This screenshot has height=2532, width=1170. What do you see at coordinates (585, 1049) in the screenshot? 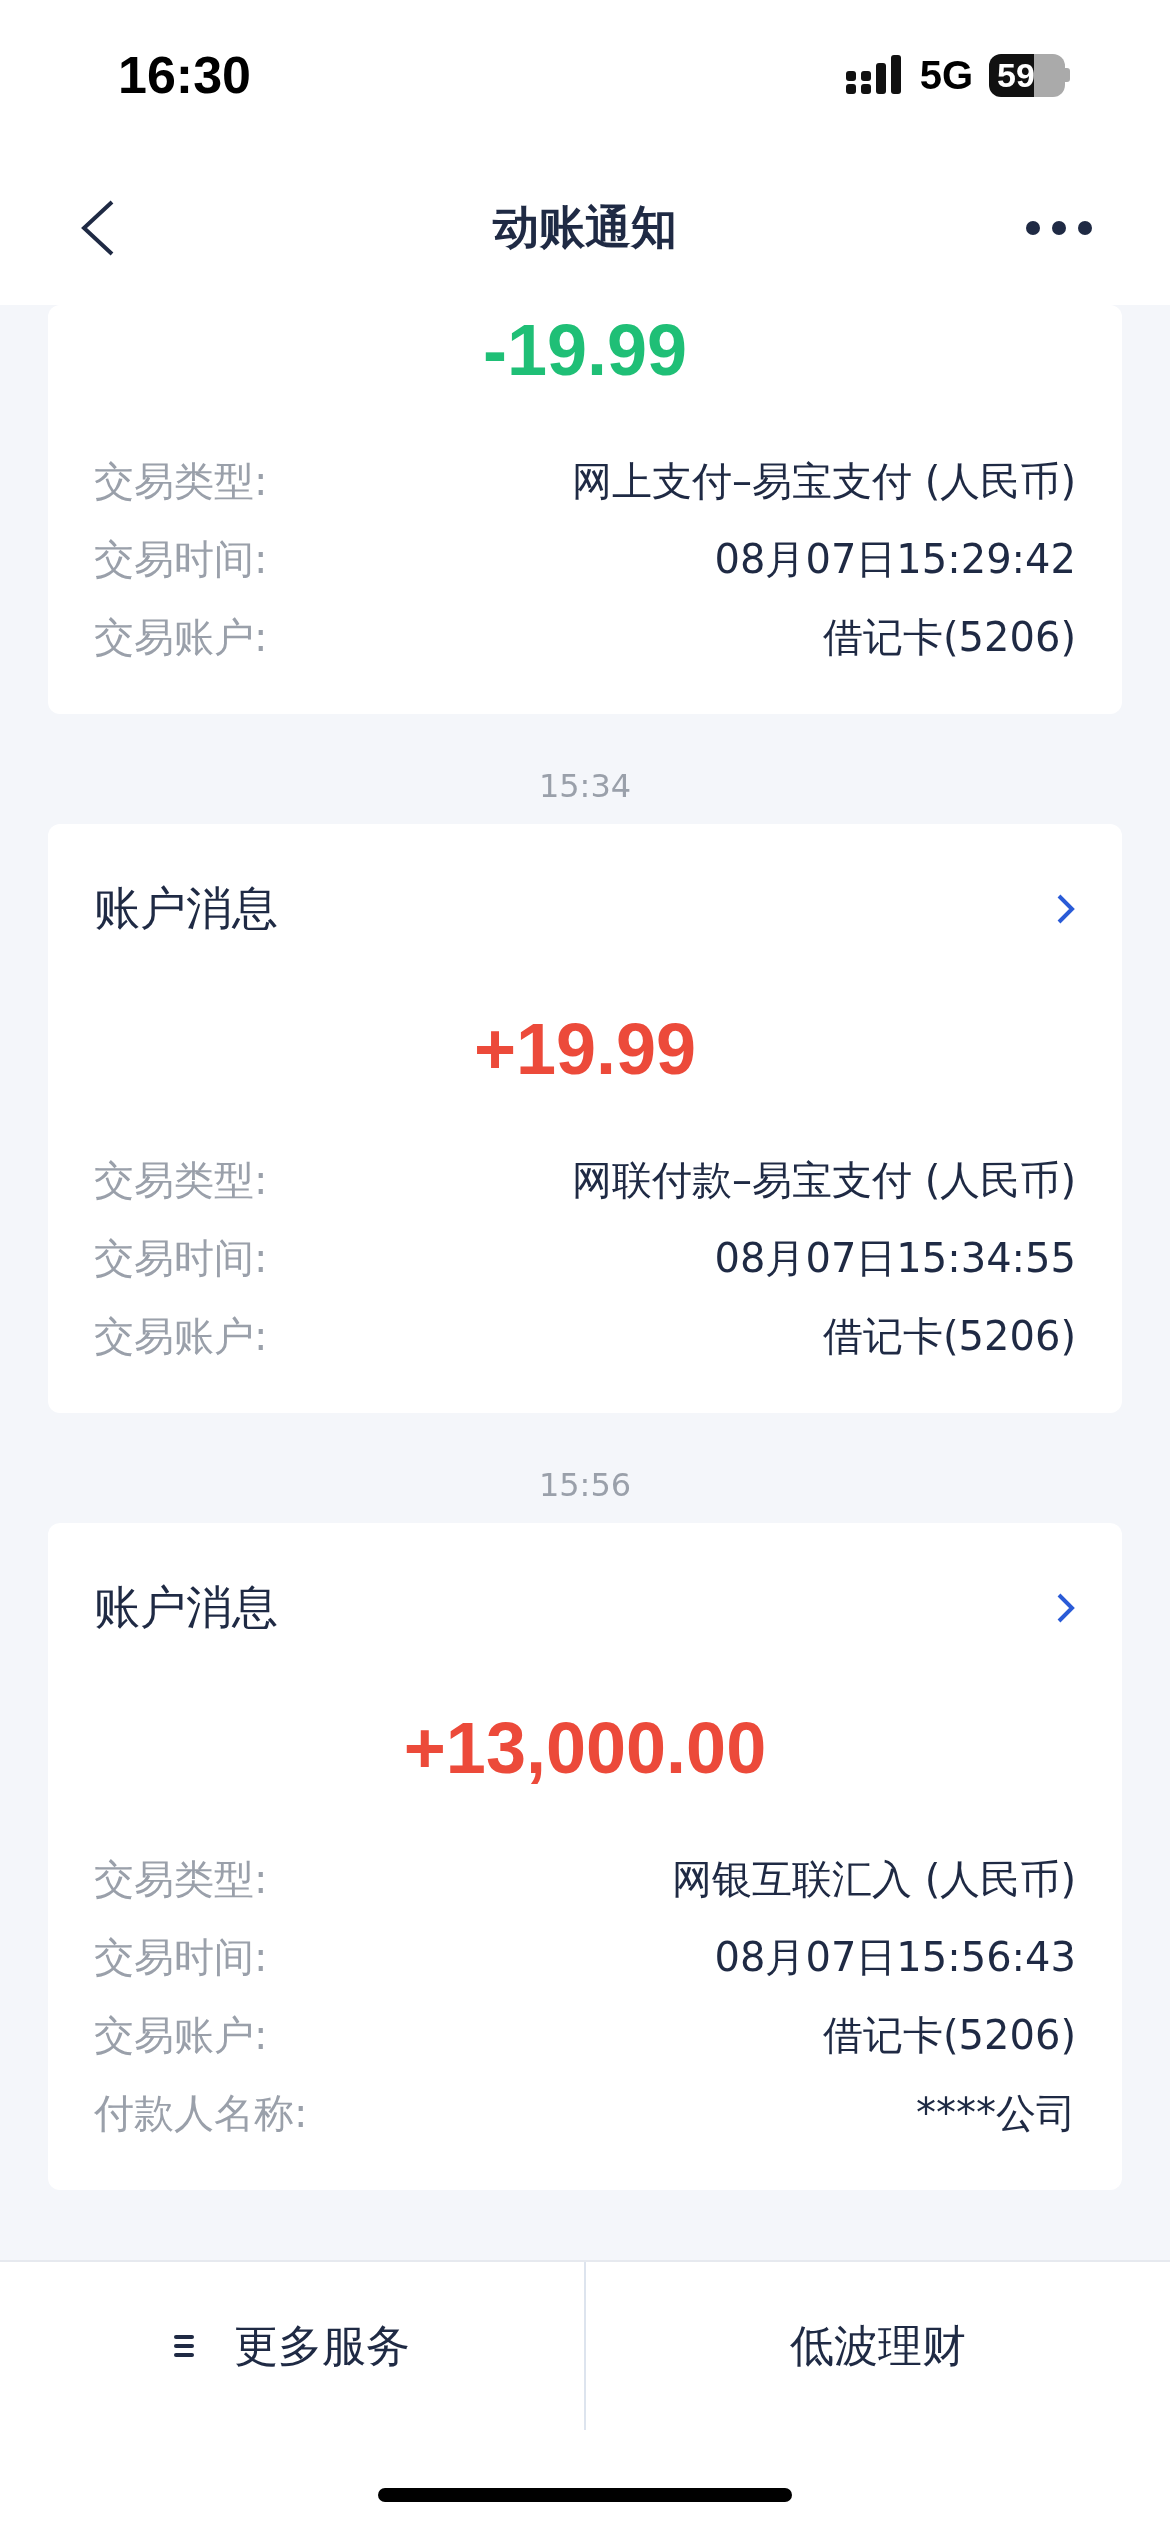
I see `amount: +19.99` at bounding box center [585, 1049].